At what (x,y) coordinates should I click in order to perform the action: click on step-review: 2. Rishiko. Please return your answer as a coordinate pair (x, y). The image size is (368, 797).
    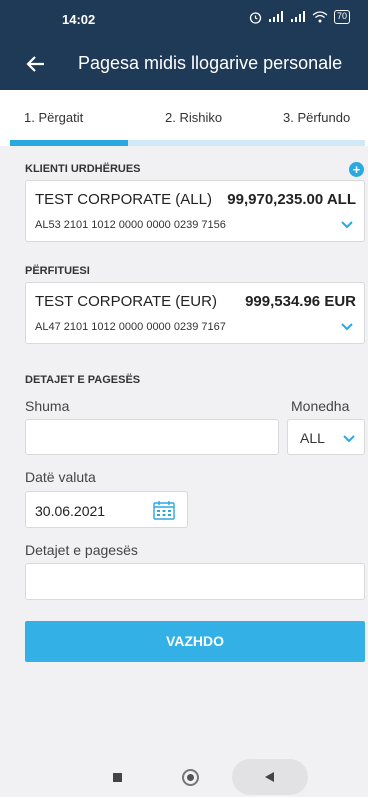
    Looking at the image, I should click on (194, 117).